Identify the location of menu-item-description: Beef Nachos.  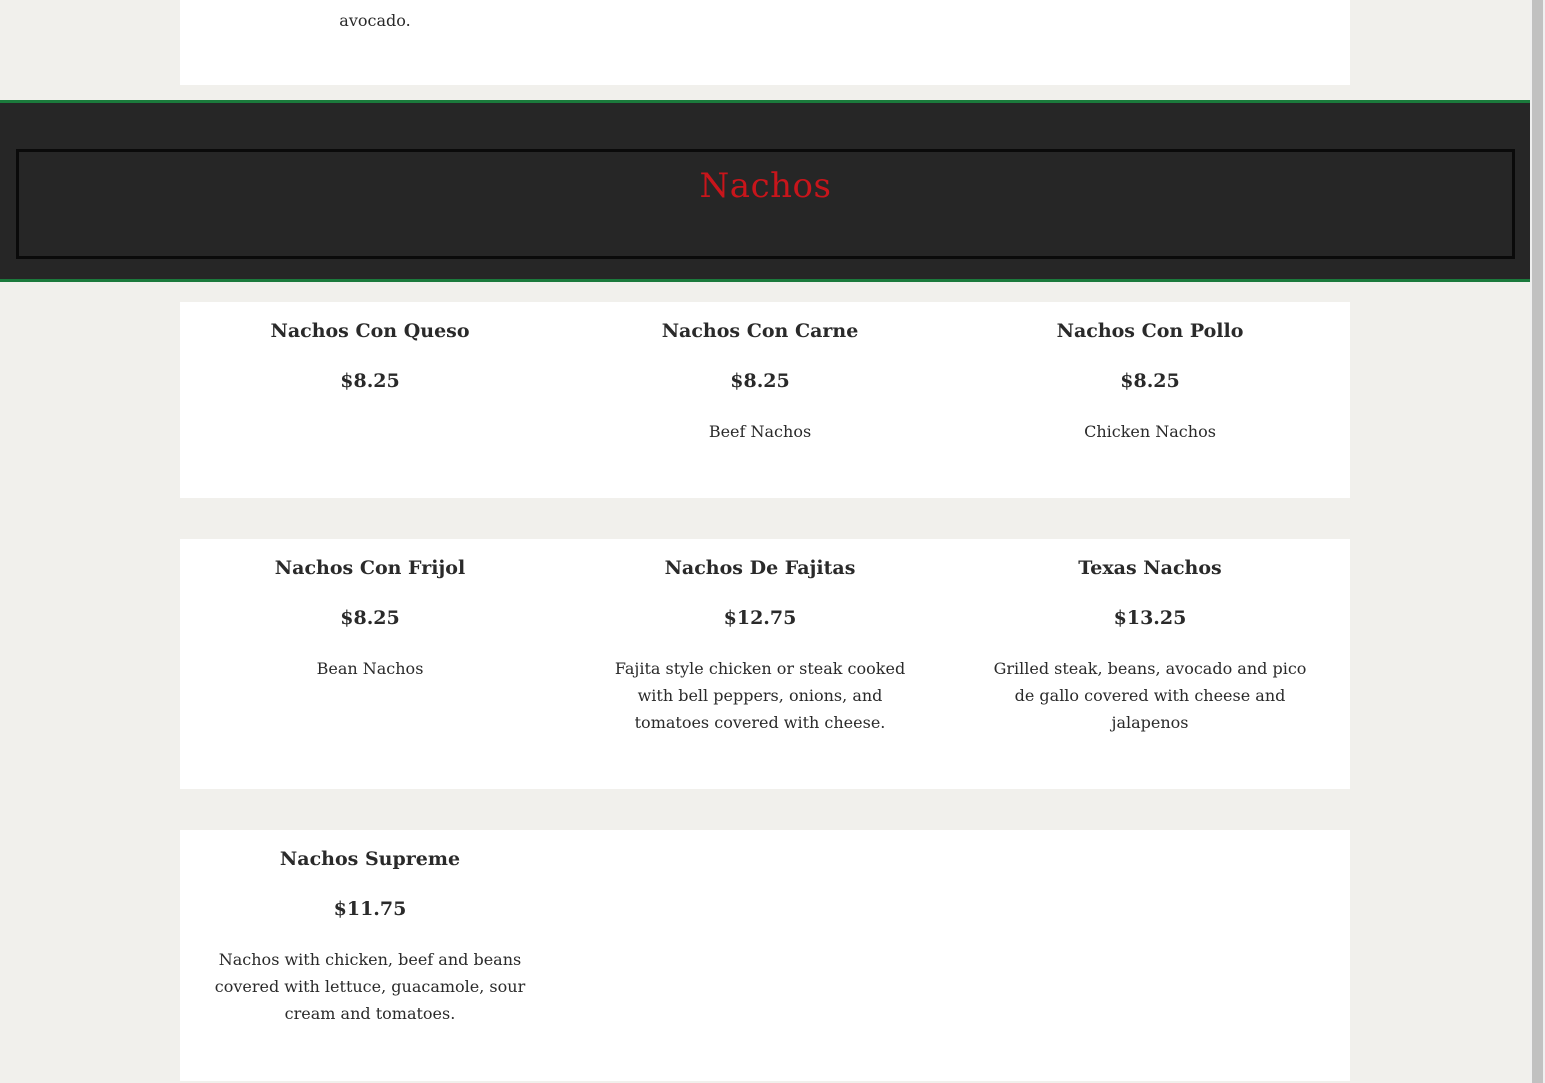
(760, 431).